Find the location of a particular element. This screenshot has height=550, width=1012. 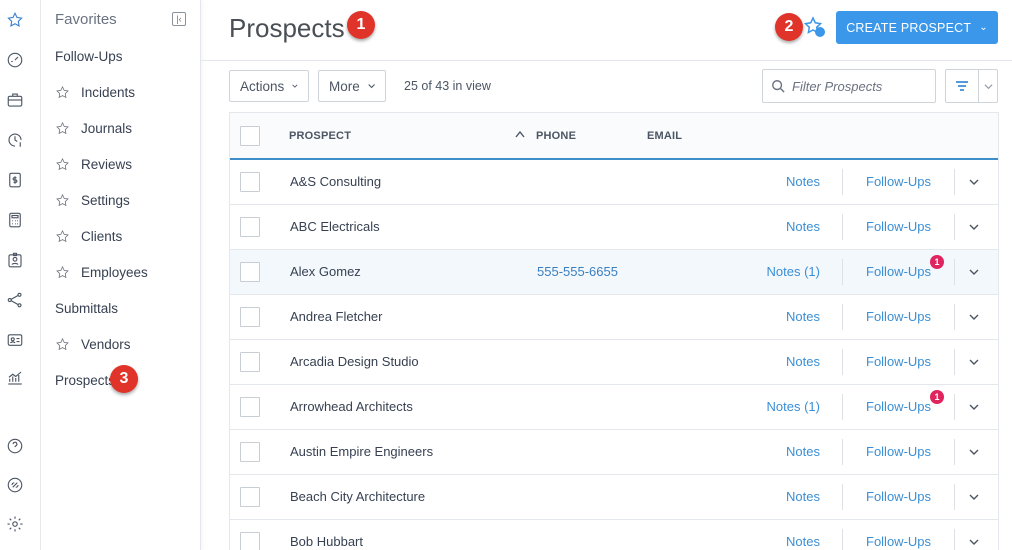

table-row: Bob Hubbart Notes Follow-Ups is located at coordinates (614, 535).